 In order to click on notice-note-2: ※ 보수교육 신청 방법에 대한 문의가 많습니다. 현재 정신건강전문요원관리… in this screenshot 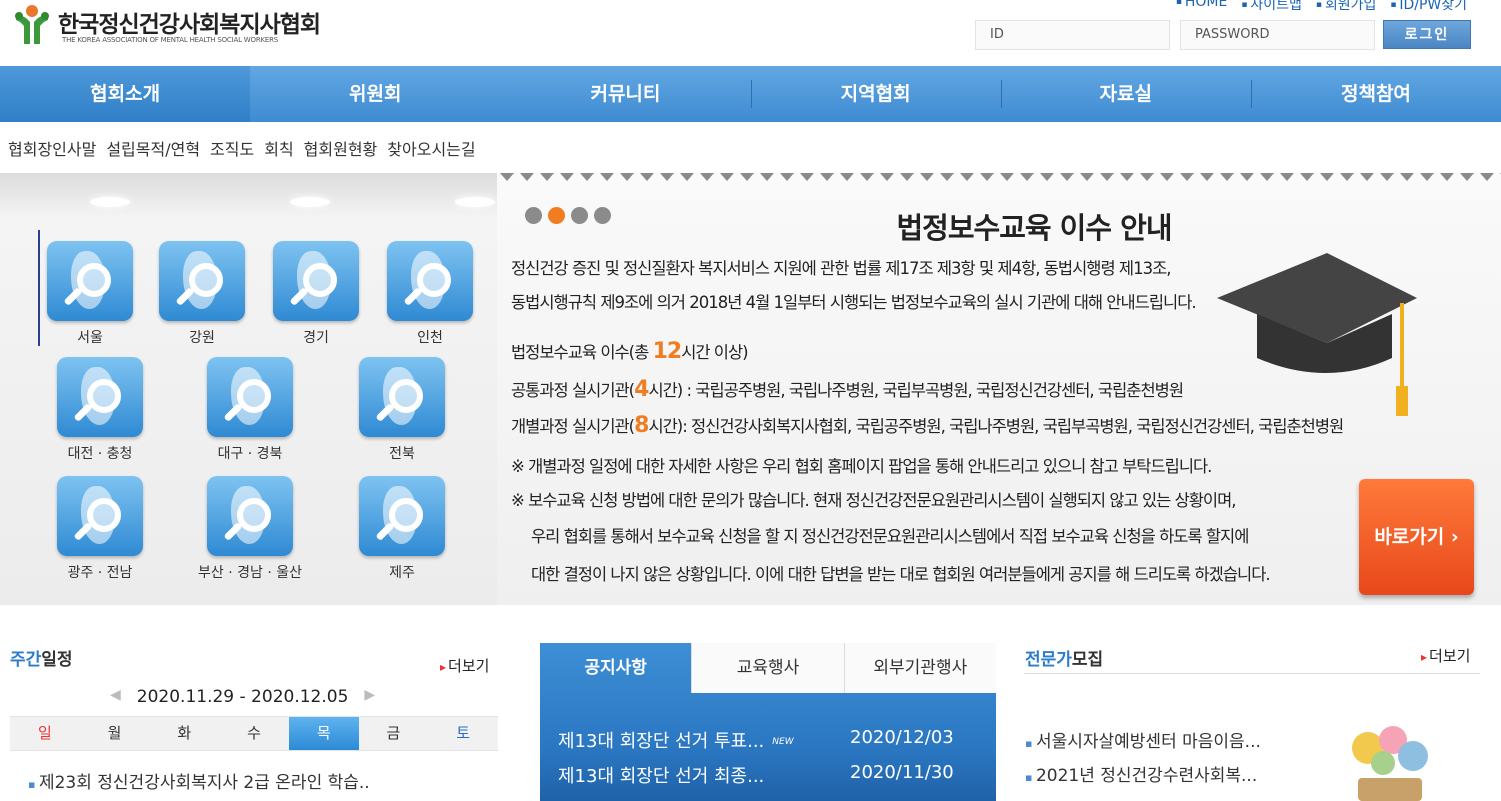, I will do `click(874, 500)`.